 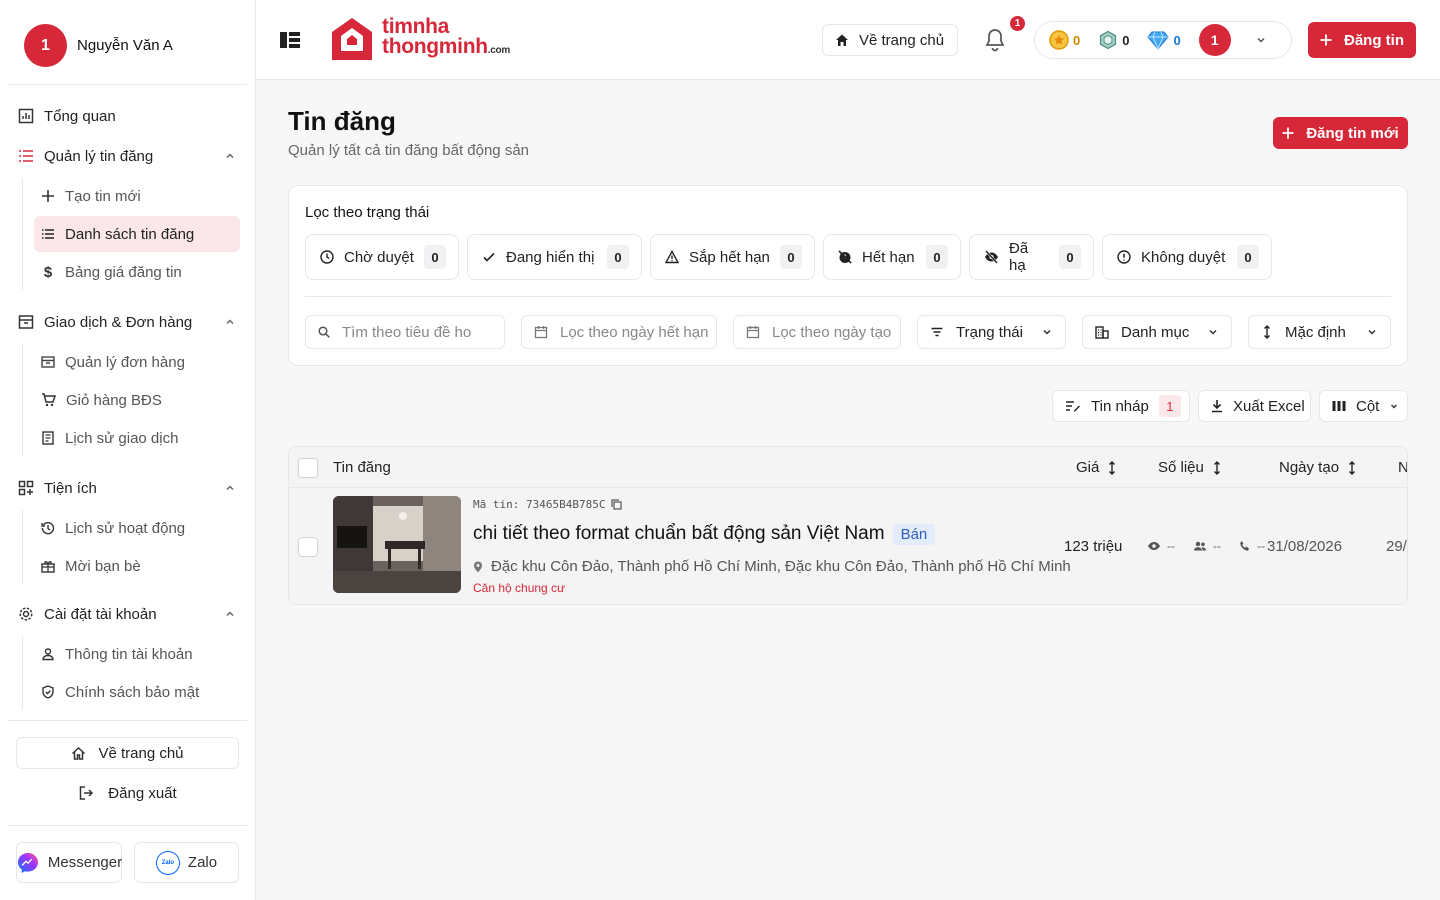 I want to click on header-home-label: Về trang chủ, so click(x=902, y=40).